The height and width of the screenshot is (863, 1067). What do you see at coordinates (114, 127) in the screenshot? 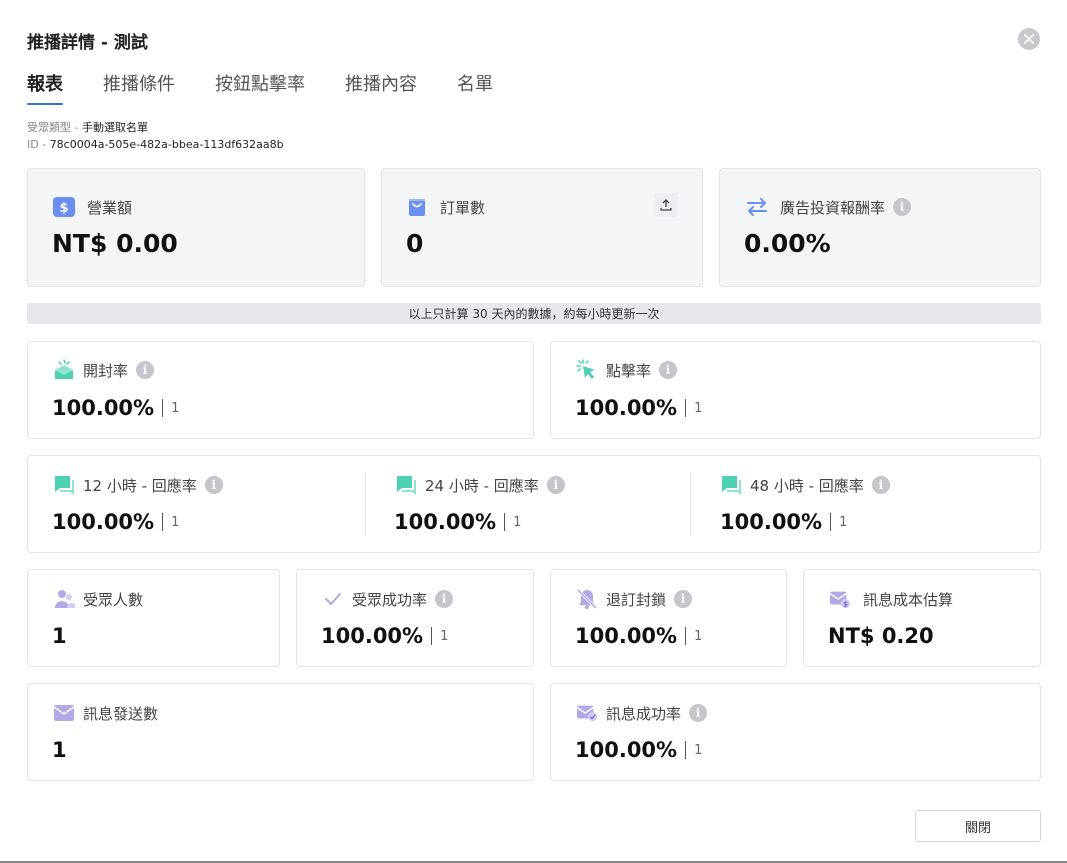
I see `audience-type-value: 手動選取名單` at bounding box center [114, 127].